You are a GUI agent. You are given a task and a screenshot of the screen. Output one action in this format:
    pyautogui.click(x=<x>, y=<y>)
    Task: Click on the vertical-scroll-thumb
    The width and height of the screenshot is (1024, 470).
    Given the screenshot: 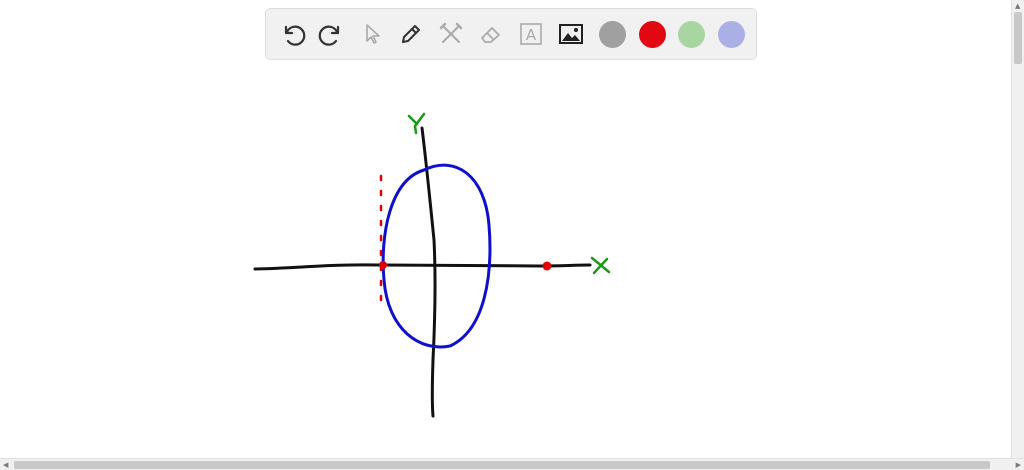 What is the action you would take?
    pyautogui.click(x=1018, y=38)
    